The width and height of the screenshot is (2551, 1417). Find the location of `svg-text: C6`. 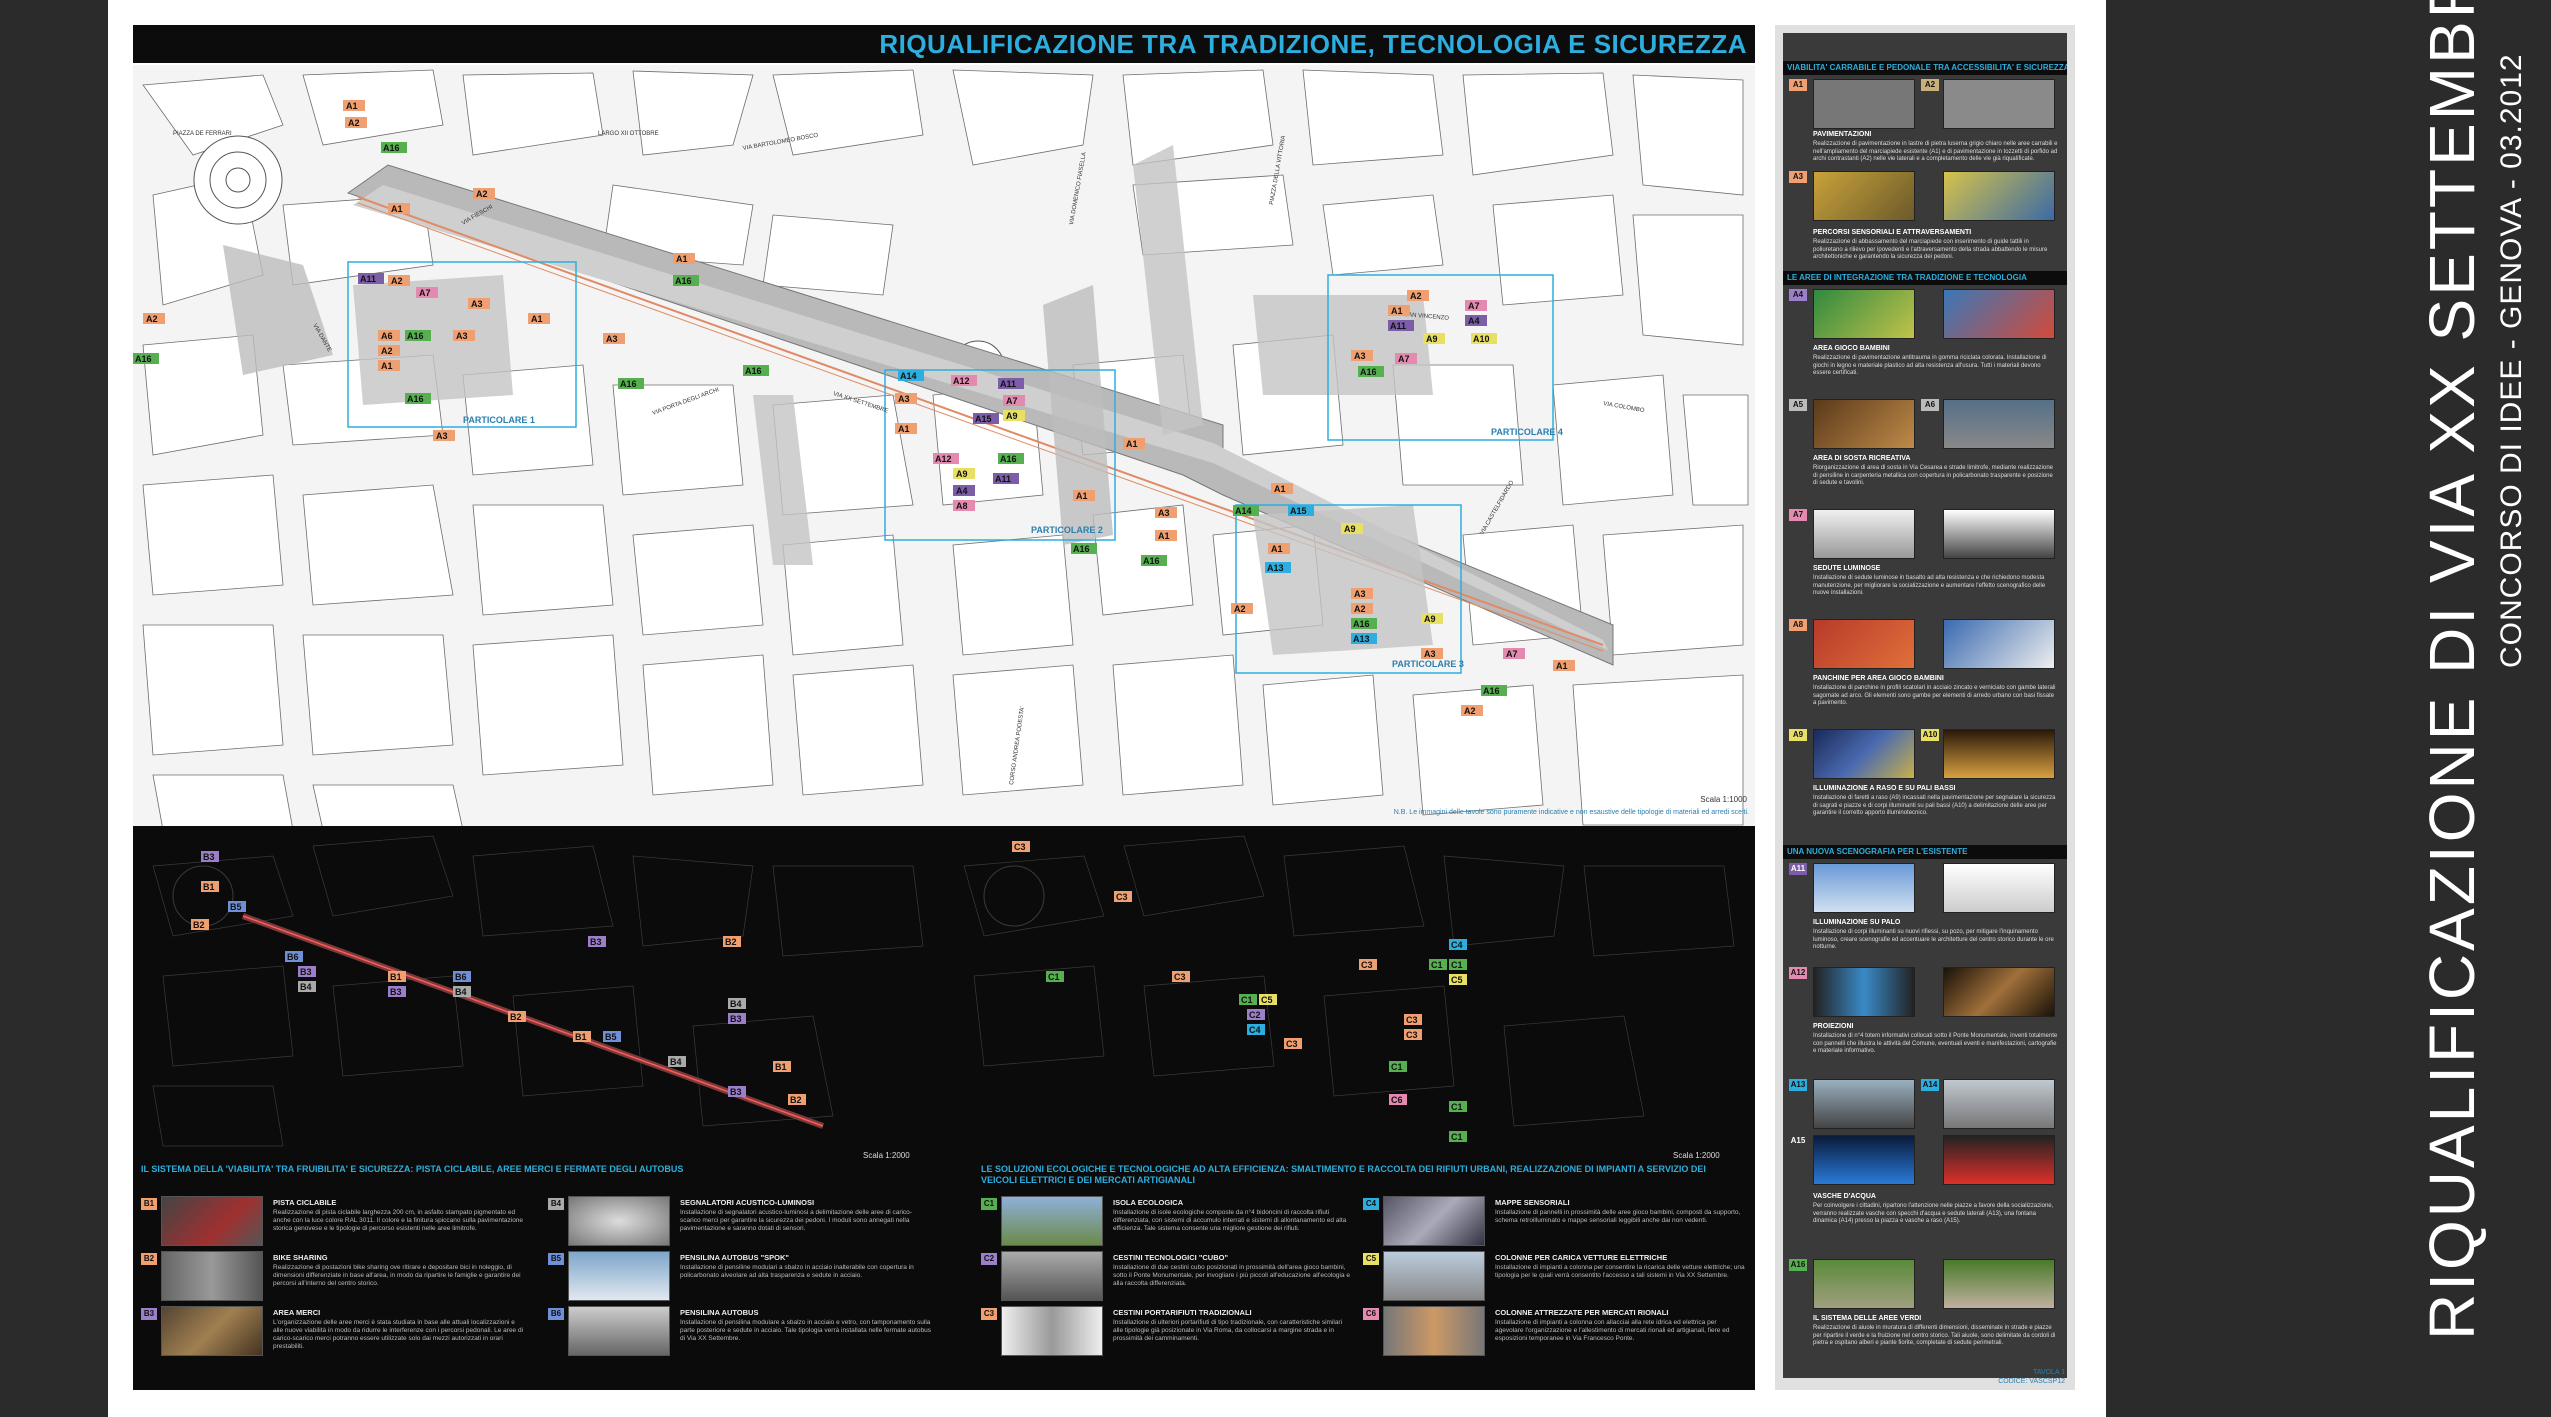

svg-text: C6 is located at coordinates (1397, 1100).